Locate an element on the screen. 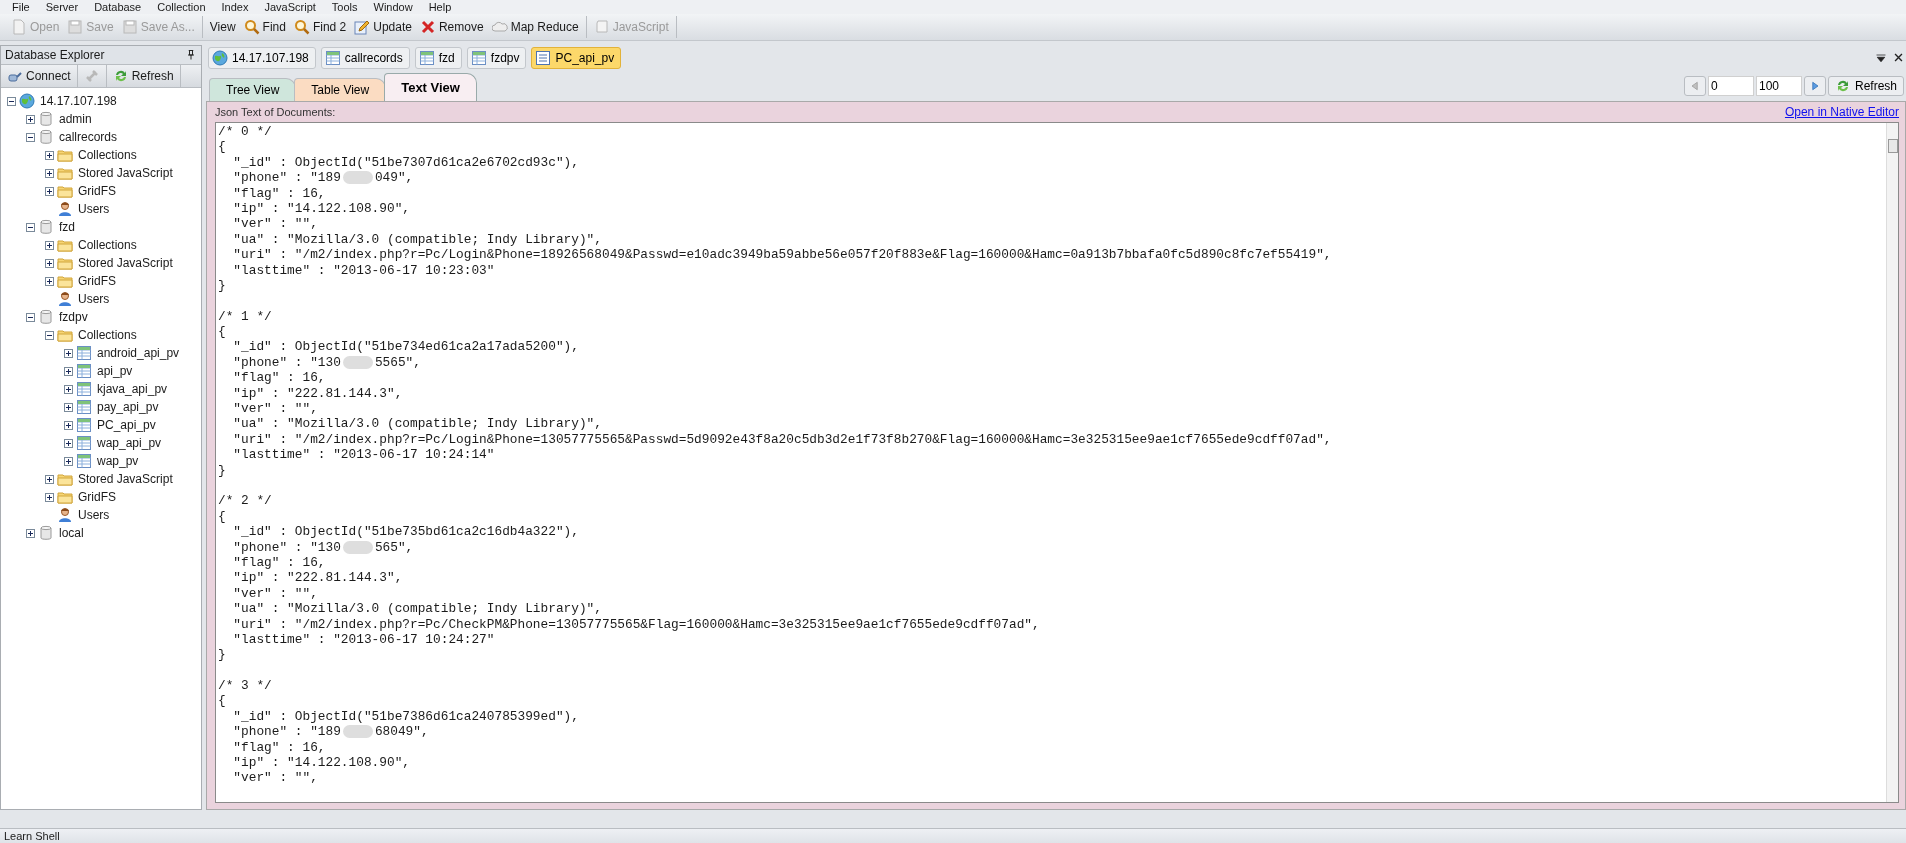  document-tab: fzd is located at coordinates (438, 58).